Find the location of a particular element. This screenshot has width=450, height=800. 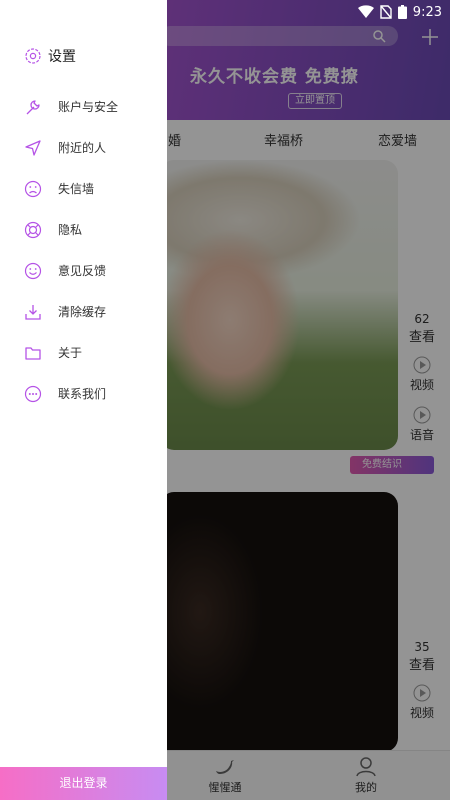

wrench-icon is located at coordinates (33, 106).